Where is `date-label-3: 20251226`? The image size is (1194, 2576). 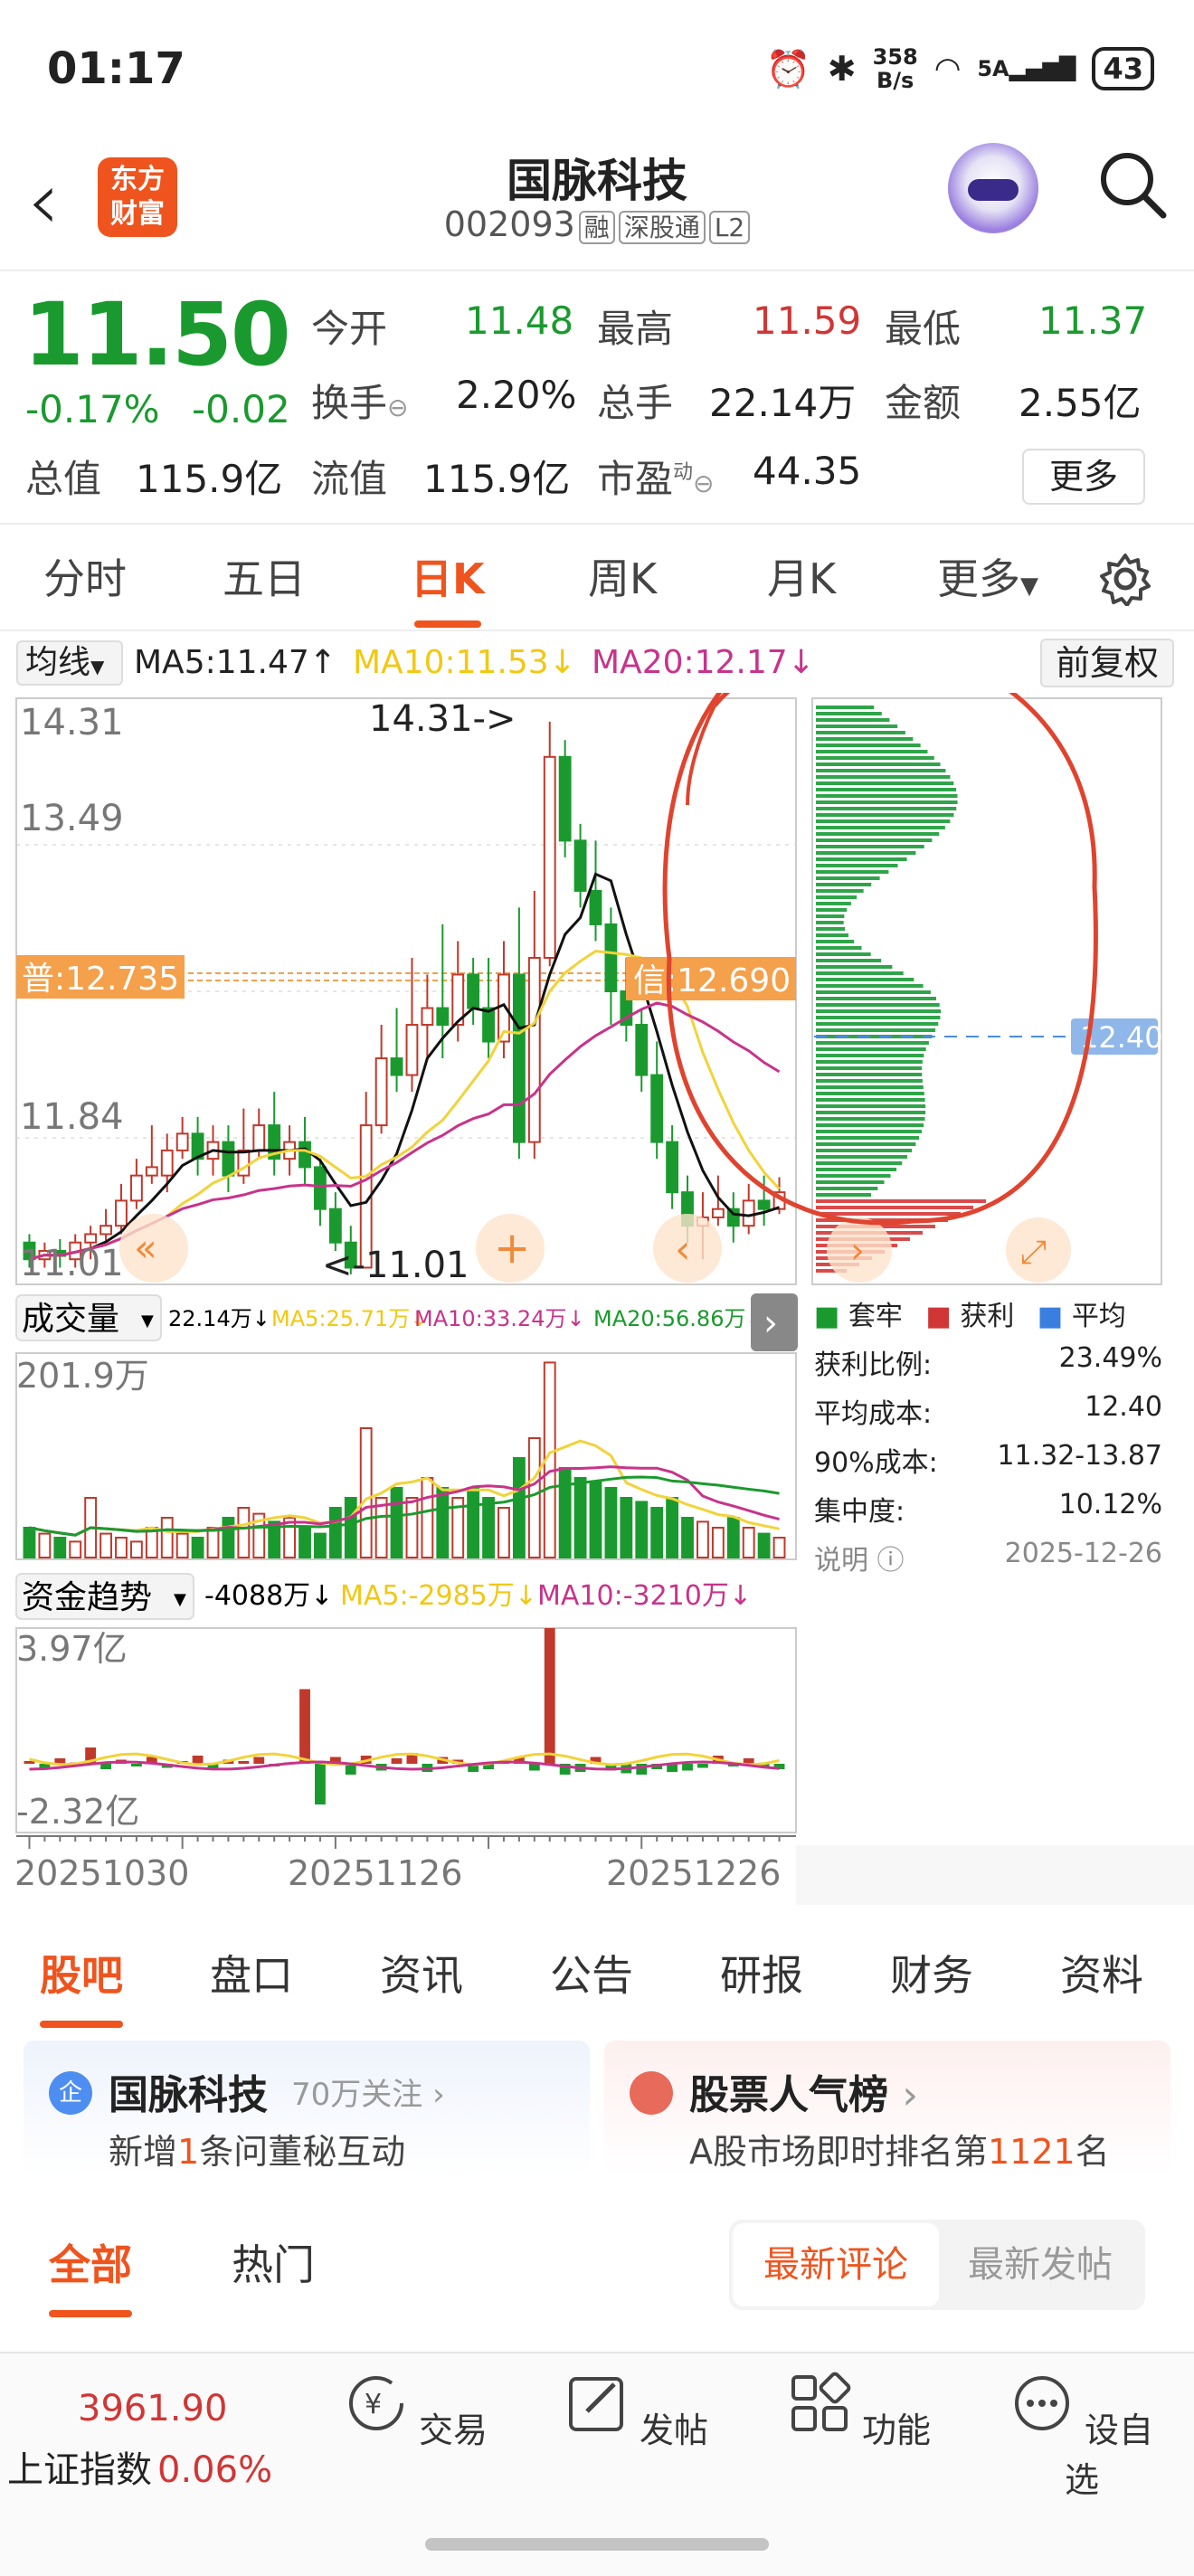 date-label-3: 20251226 is located at coordinates (693, 1873).